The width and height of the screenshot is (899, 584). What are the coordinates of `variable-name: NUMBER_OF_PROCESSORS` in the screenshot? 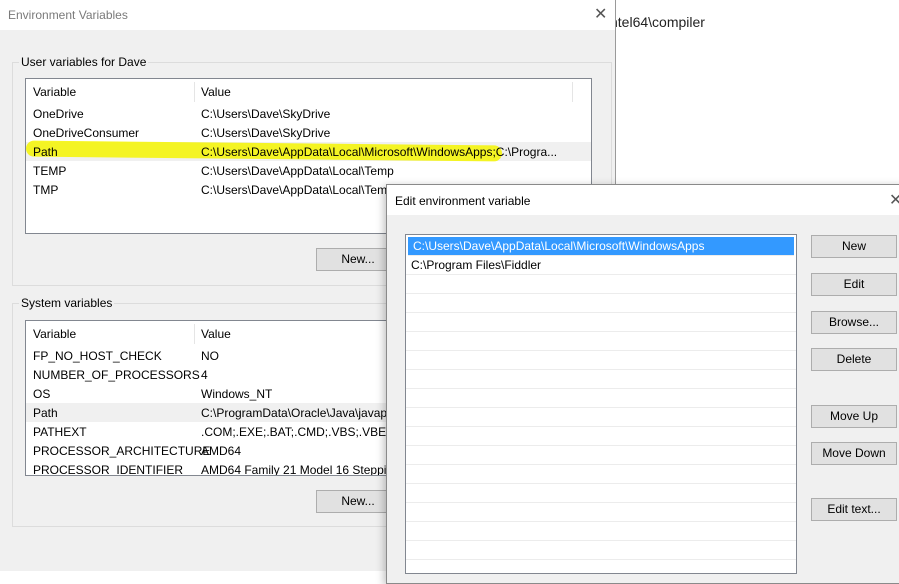 It's located at (116, 375).